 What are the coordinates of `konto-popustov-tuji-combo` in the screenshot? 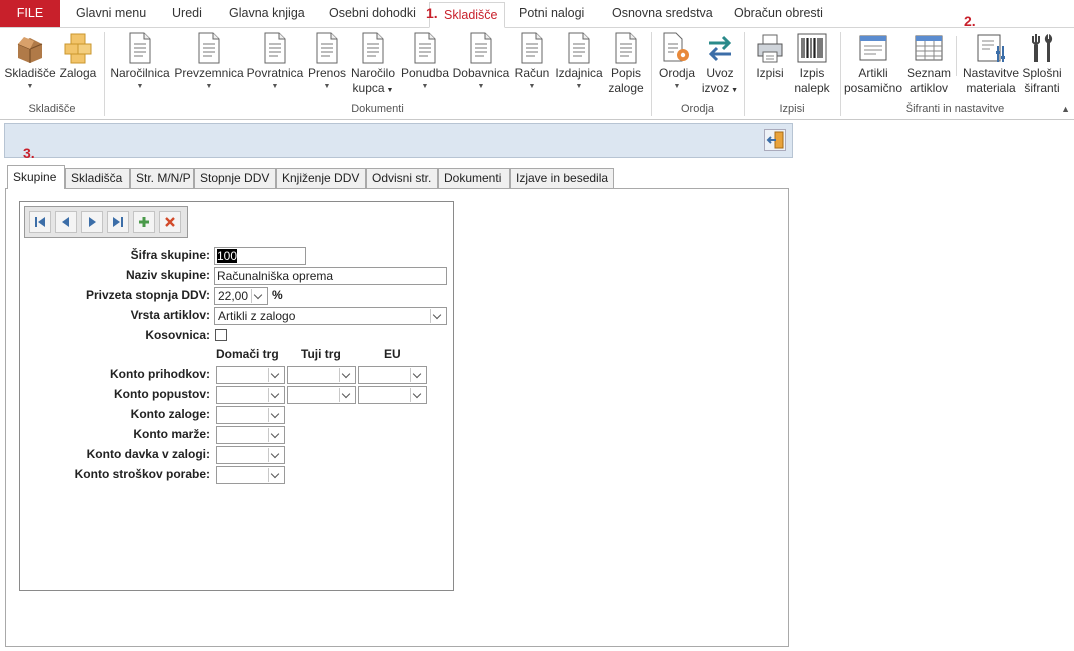 It's located at (321, 395).